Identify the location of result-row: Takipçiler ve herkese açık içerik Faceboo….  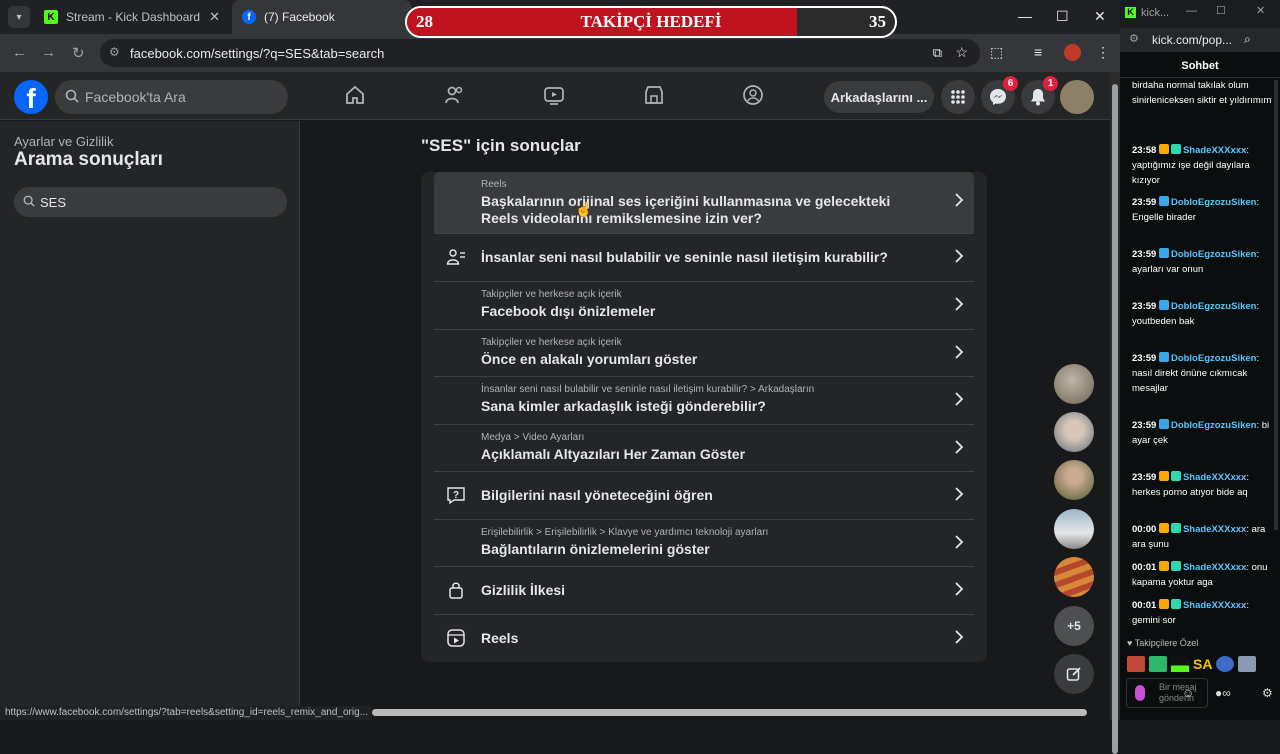
(704, 306).